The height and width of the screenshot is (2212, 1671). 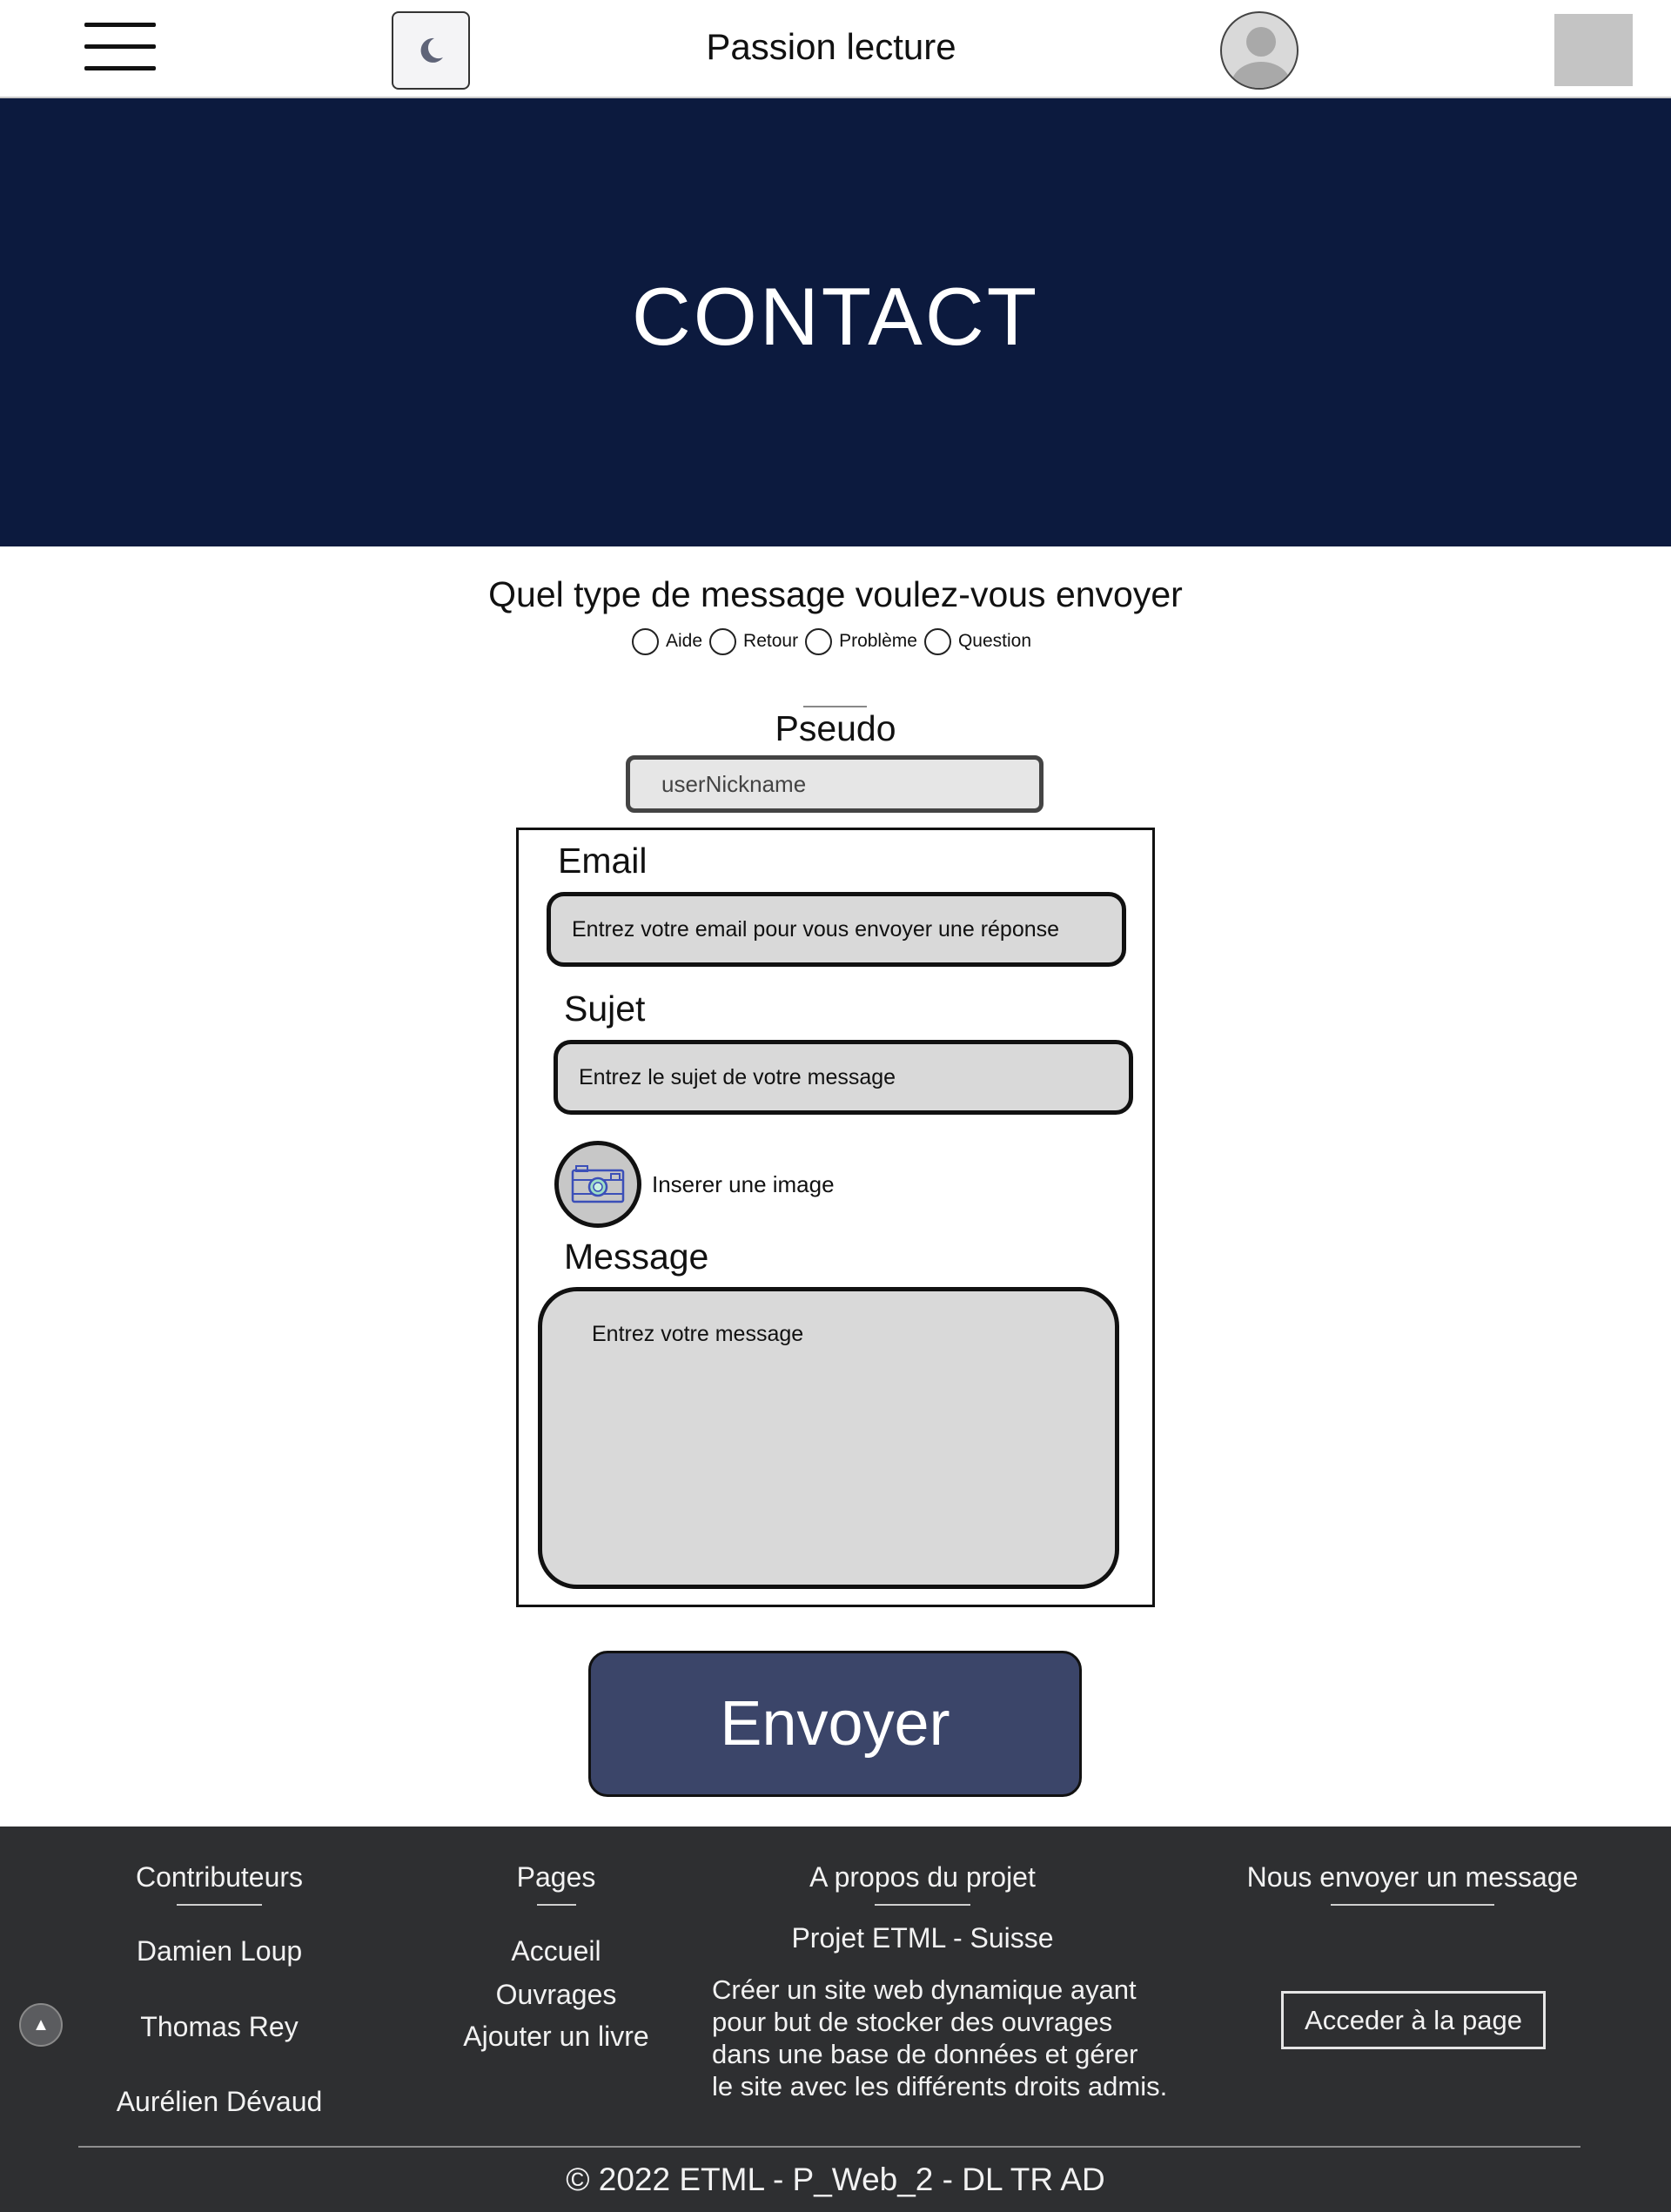 What do you see at coordinates (556, 1995) in the screenshot?
I see `footer-link-ouvrages: Ouvrages` at bounding box center [556, 1995].